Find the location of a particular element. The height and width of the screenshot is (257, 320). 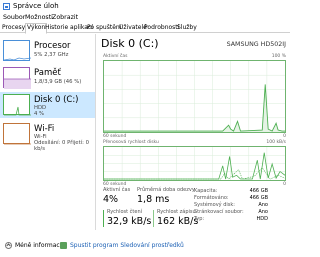

sidebar-label: Procesor is located at coordinates (52, 46).